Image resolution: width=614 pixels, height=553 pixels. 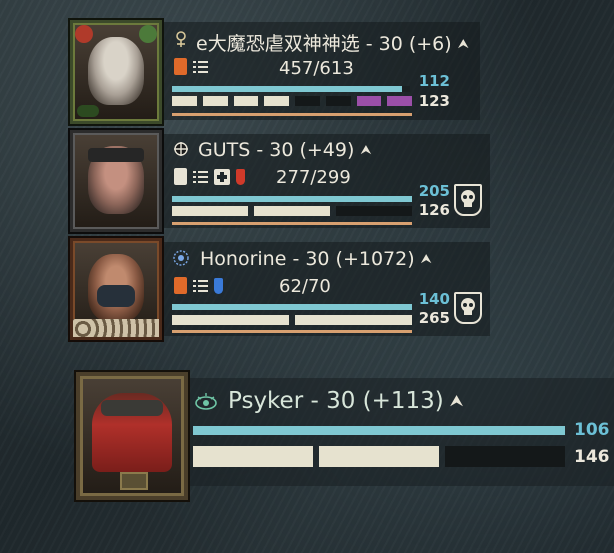 I want to click on blue-stimm-icon, so click(x=218, y=285).